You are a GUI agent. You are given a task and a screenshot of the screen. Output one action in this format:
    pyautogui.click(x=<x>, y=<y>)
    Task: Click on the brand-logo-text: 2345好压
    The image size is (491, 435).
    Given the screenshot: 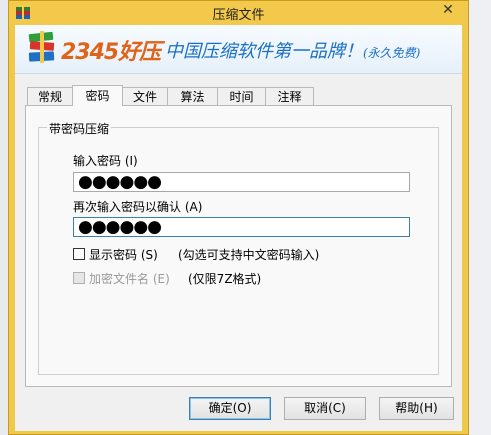 What is the action you would take?
    pyautogui.click(x=111, y=52)
    